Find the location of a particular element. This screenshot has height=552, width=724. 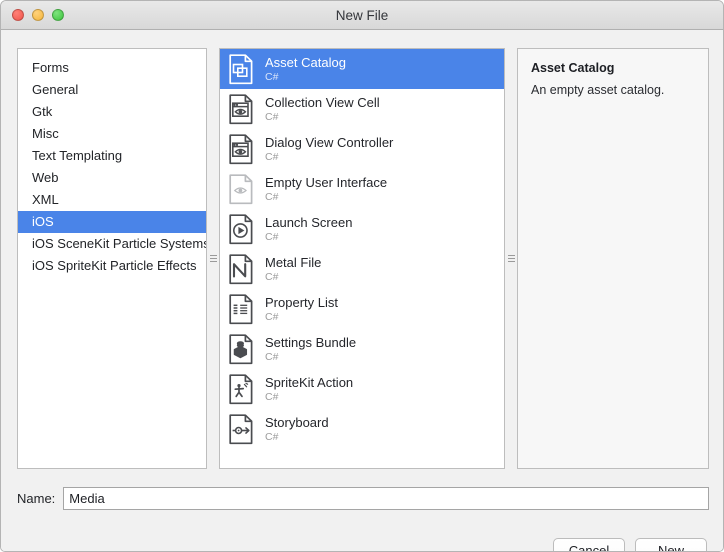

sidebar-item-label: iOS SpriteKit Particle Effects is located at coordinates (114, 265).